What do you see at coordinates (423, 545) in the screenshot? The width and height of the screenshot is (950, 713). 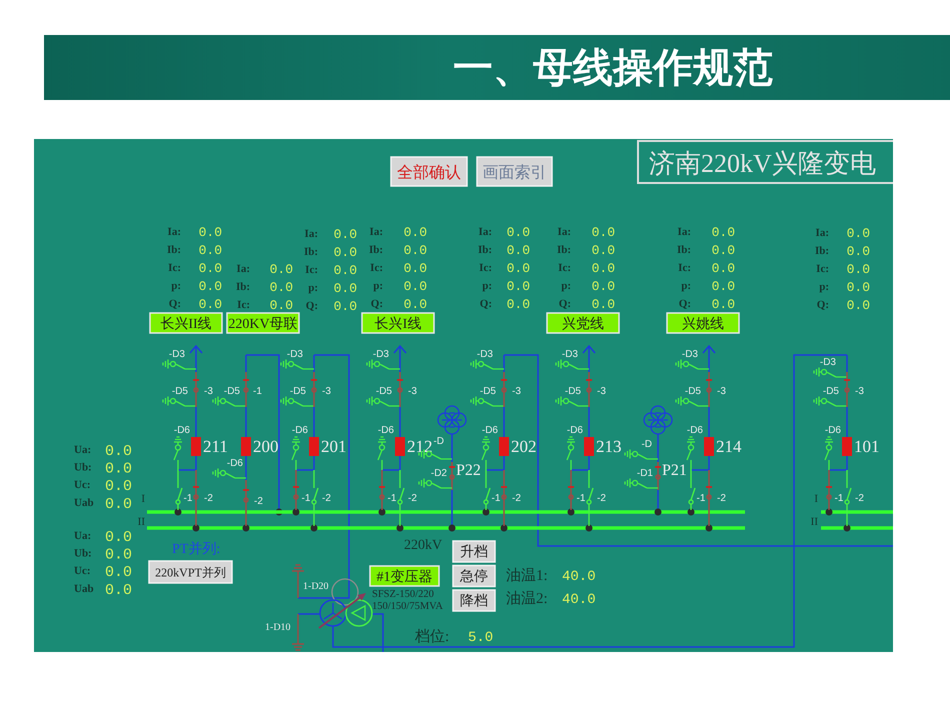 I see `voltage-level-label: 220kV` at bounding box center [423, 545].